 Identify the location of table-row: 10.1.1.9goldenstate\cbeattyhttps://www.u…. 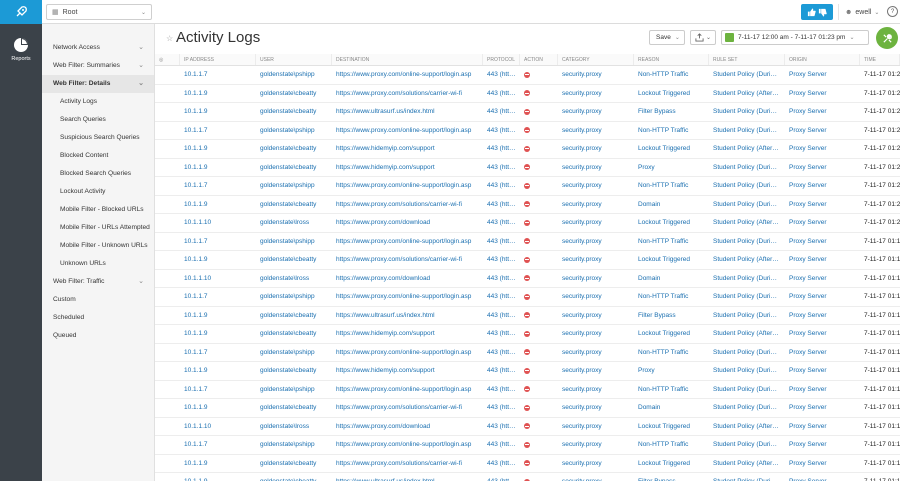
(527, 112).